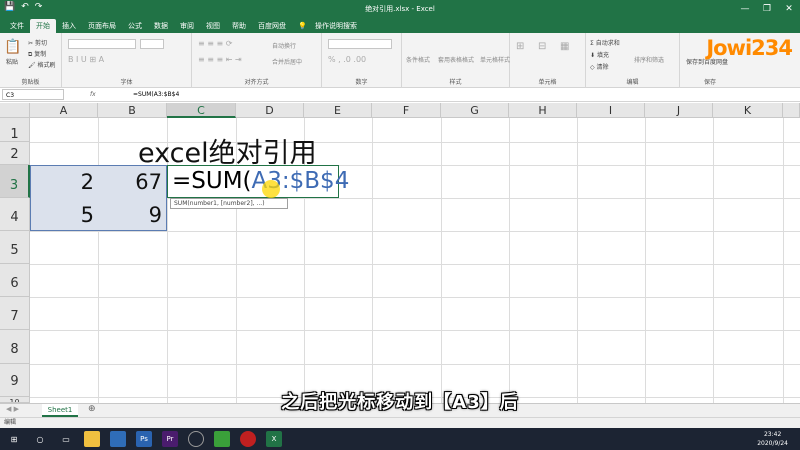 The image size is (800, 450). I want to click on premiere-icon: Pr, so click(170, 439).